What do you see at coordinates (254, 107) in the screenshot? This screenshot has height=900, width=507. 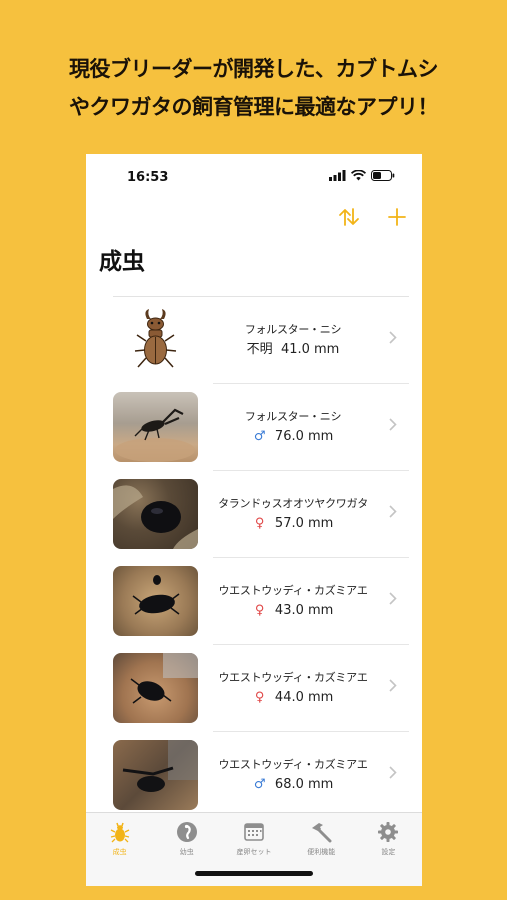 I see `promo-headline-line2: やクワガタの飼育管理に最適なアプリ！` at bounding box center [254, 107].